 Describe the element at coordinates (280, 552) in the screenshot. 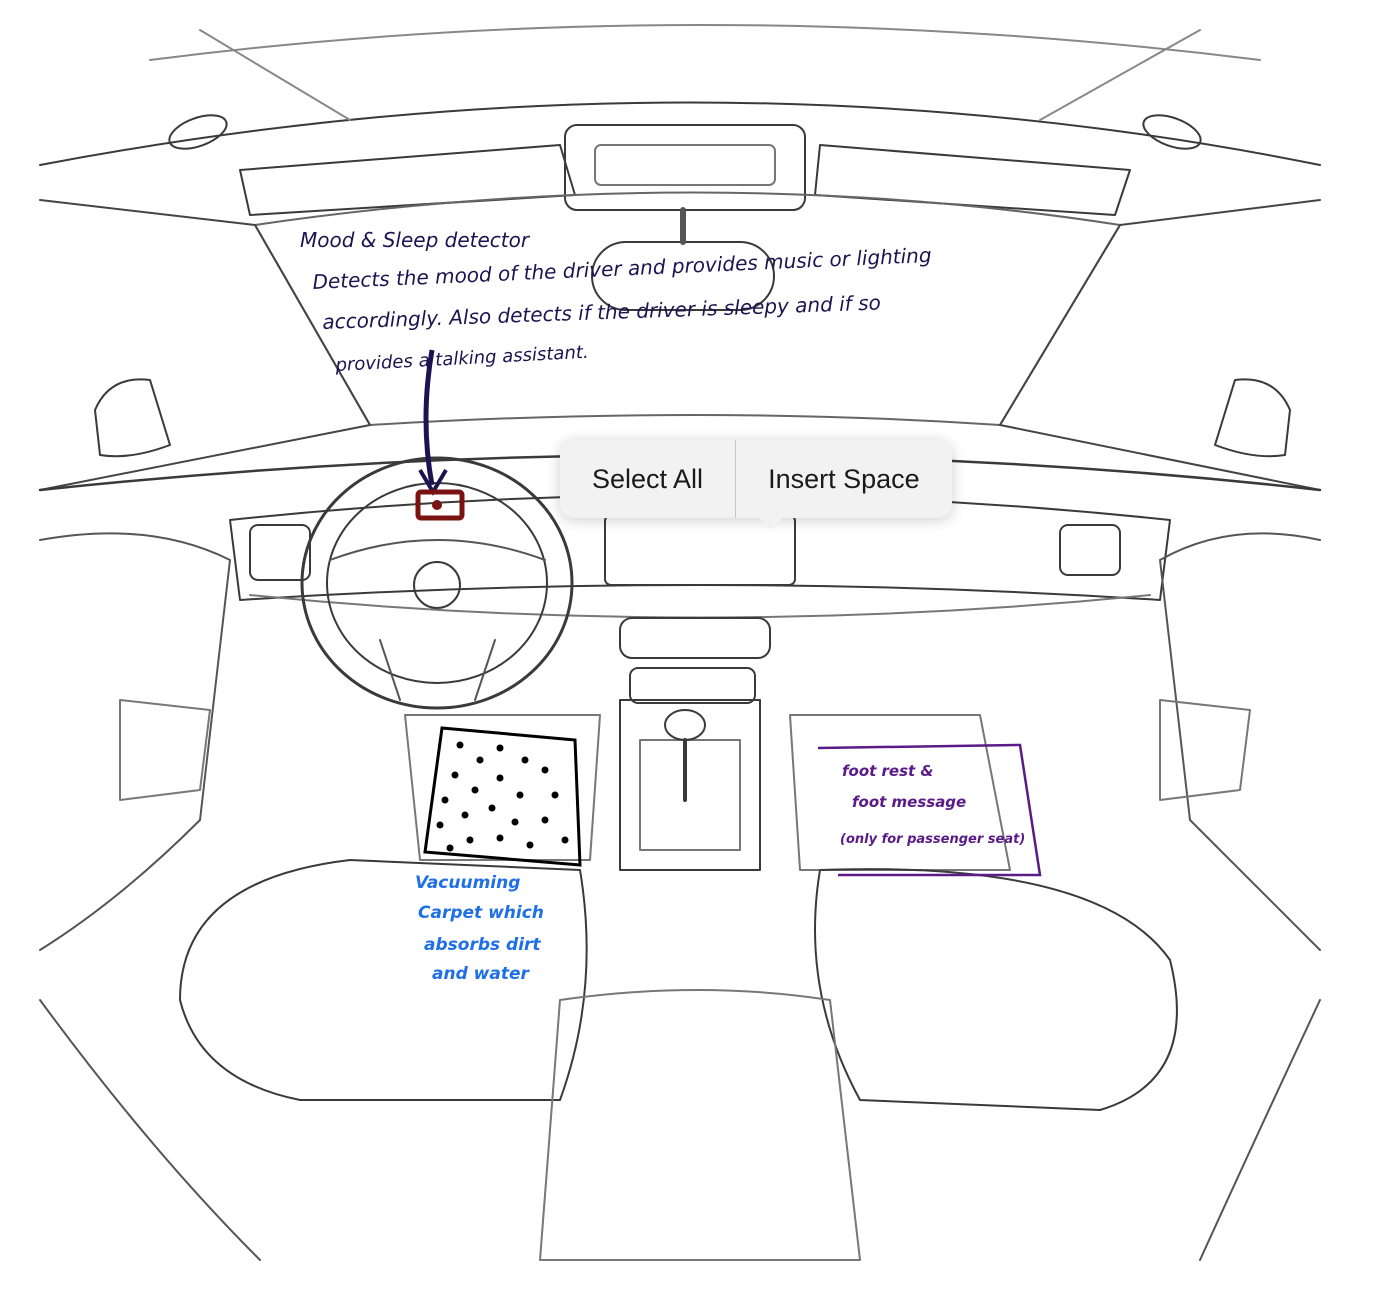

I see `left-air-vent` at that location.